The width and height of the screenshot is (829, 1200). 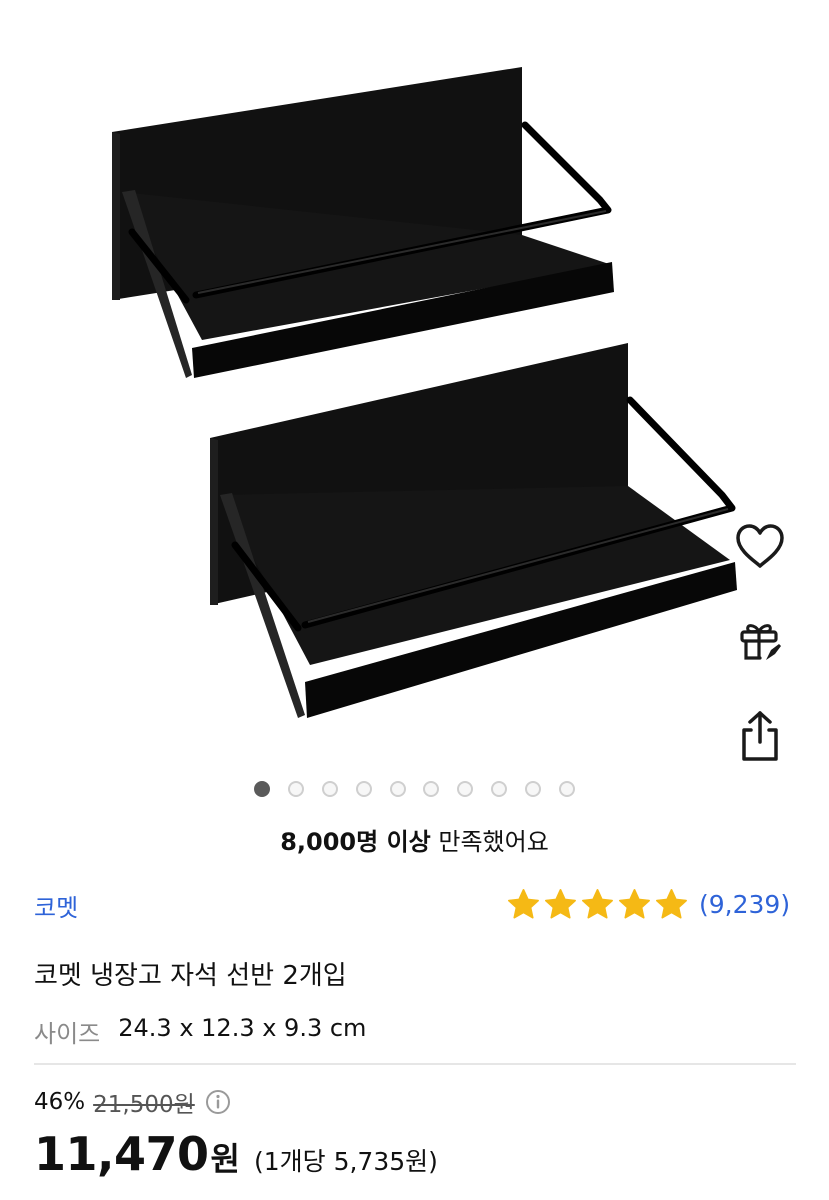 What do you see at coordinates (242, 1028) in the screenshot?
I see `size-value: 24.3 x 12.3 x 9.3 cm` at bounding box center [242, 1028].